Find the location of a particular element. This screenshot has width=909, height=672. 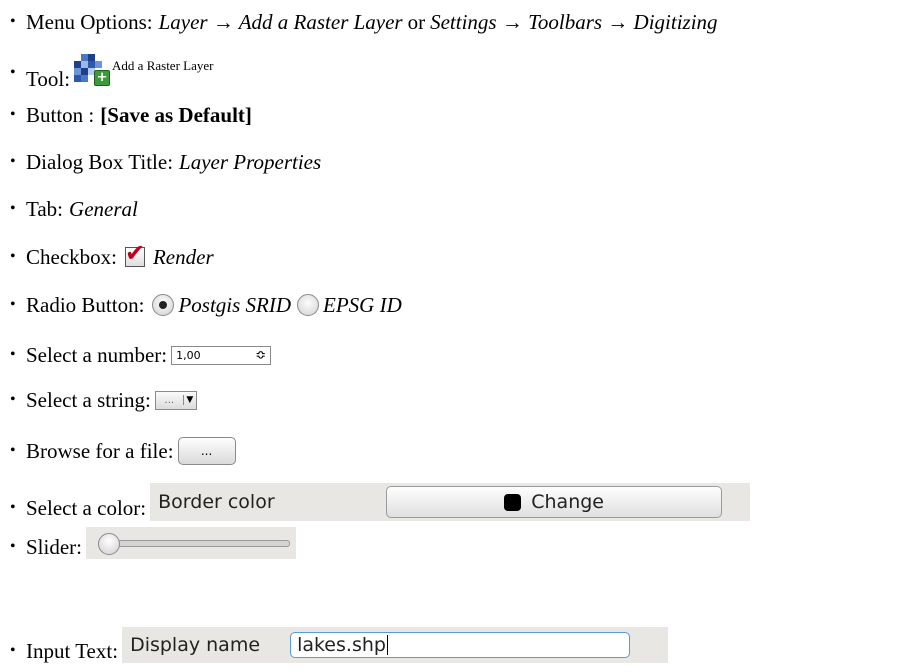

change-color-button: Change is located at coordinates (554, 502).